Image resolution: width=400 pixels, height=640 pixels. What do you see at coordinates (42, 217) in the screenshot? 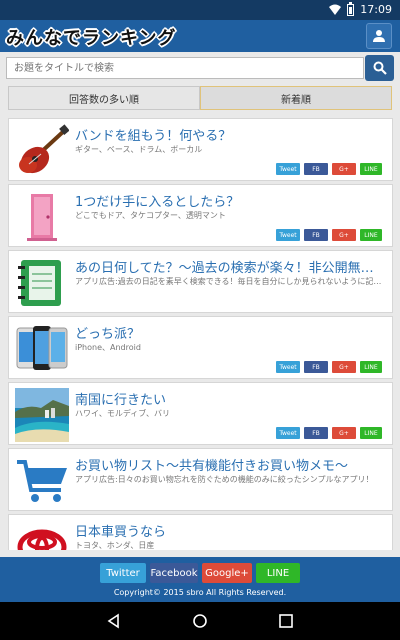
I see `door-icon` at bounding box center [42, 217].